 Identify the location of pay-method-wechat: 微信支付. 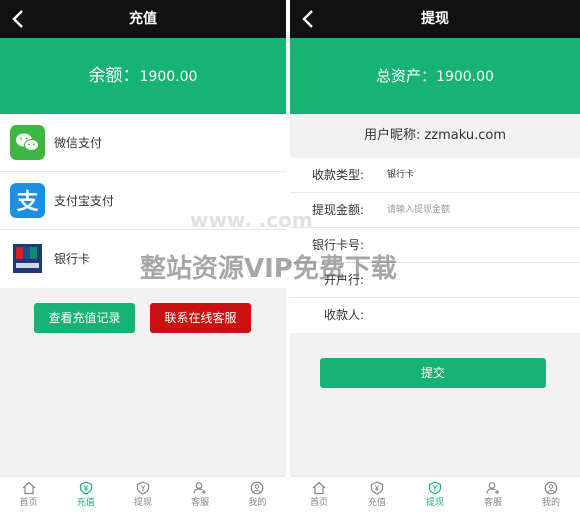
(143, 143).